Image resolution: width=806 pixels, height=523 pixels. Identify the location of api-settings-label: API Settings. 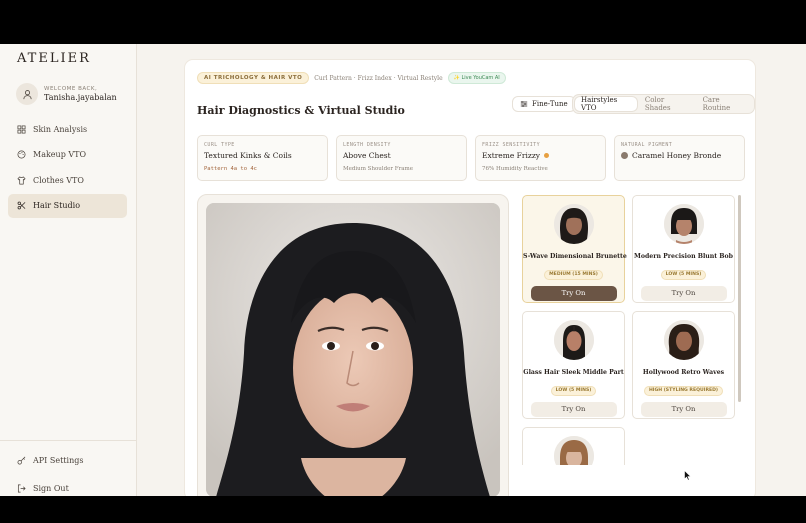
(58, 460).